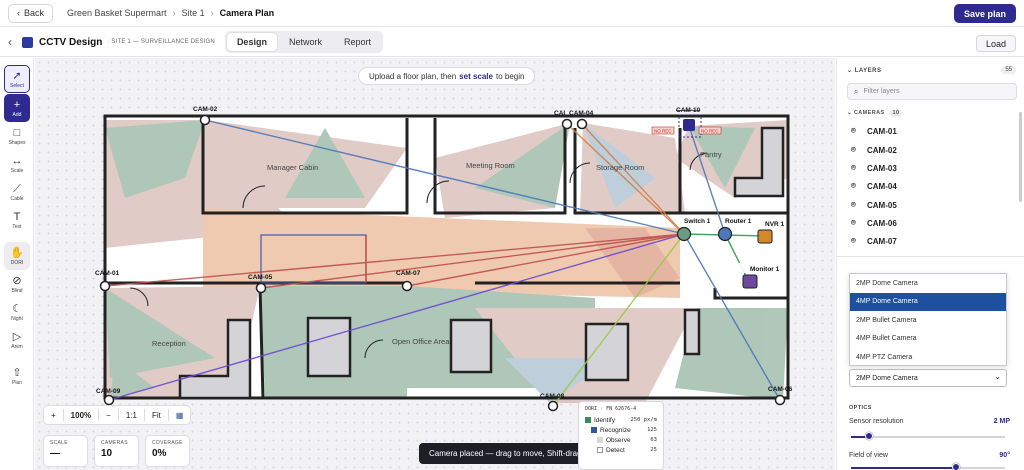 Image resolution: width=1024 pixels, height=470 pixels. I want to click on project-title: CCTV Design, so click(71, 42).